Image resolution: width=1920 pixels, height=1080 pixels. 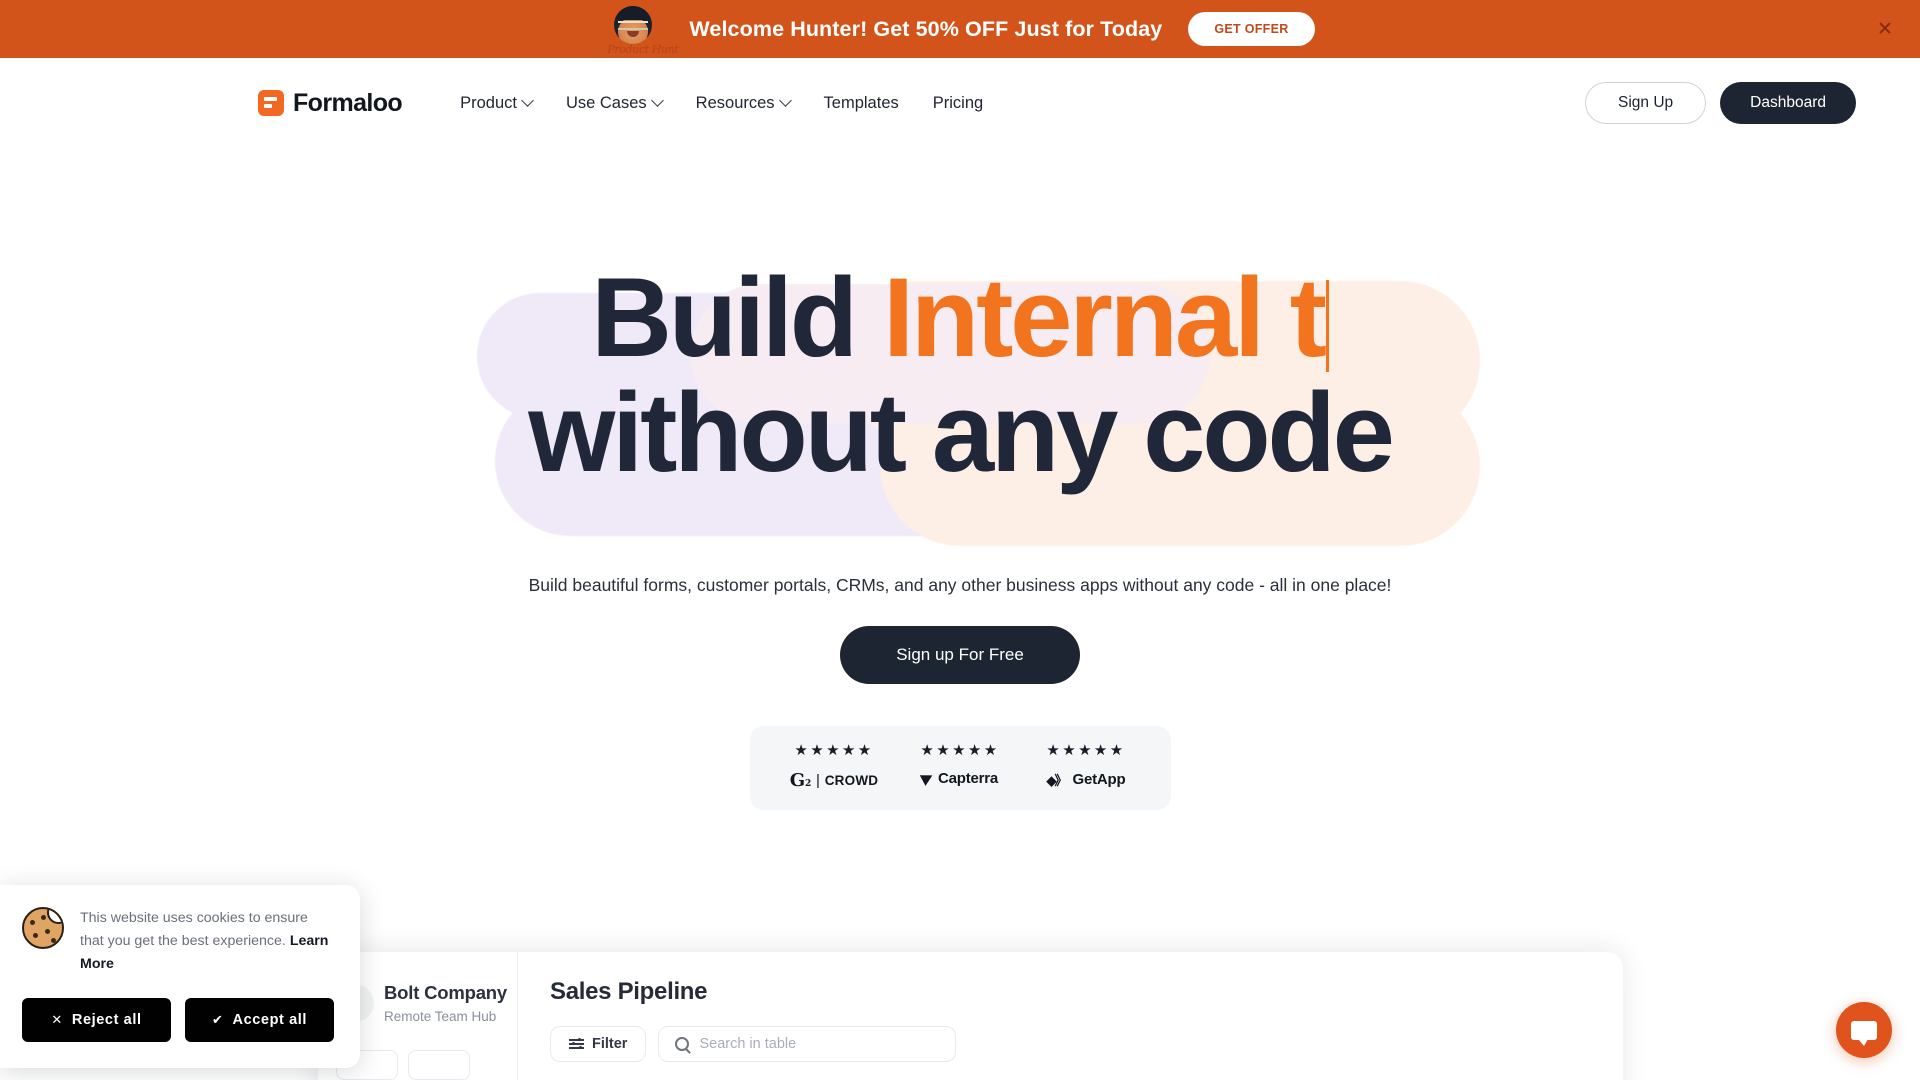 What do you see at coordinates (43, 928) in the screenshot?
I see `cookie-icon` at bounding box center [43, 928].